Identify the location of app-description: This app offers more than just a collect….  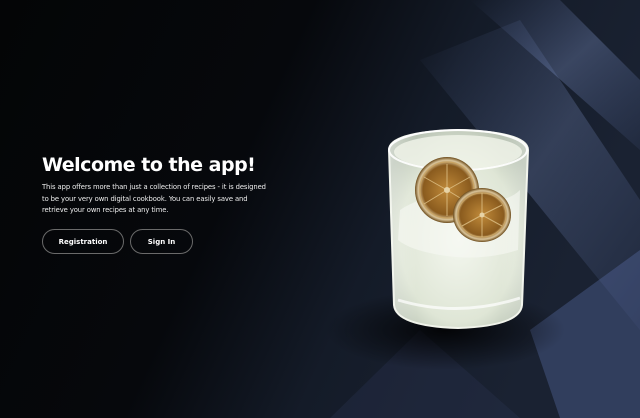
(154, 198).